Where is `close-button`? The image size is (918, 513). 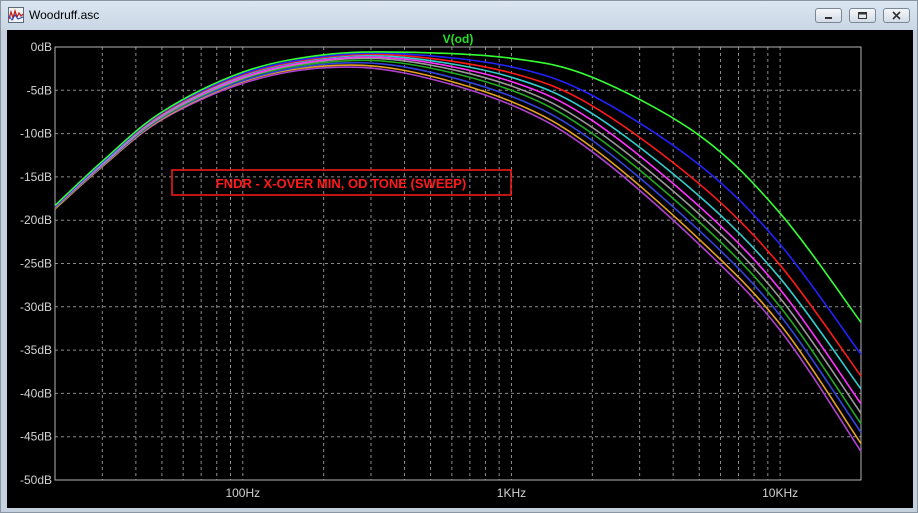 close-button is located at coordinates (896, 15).